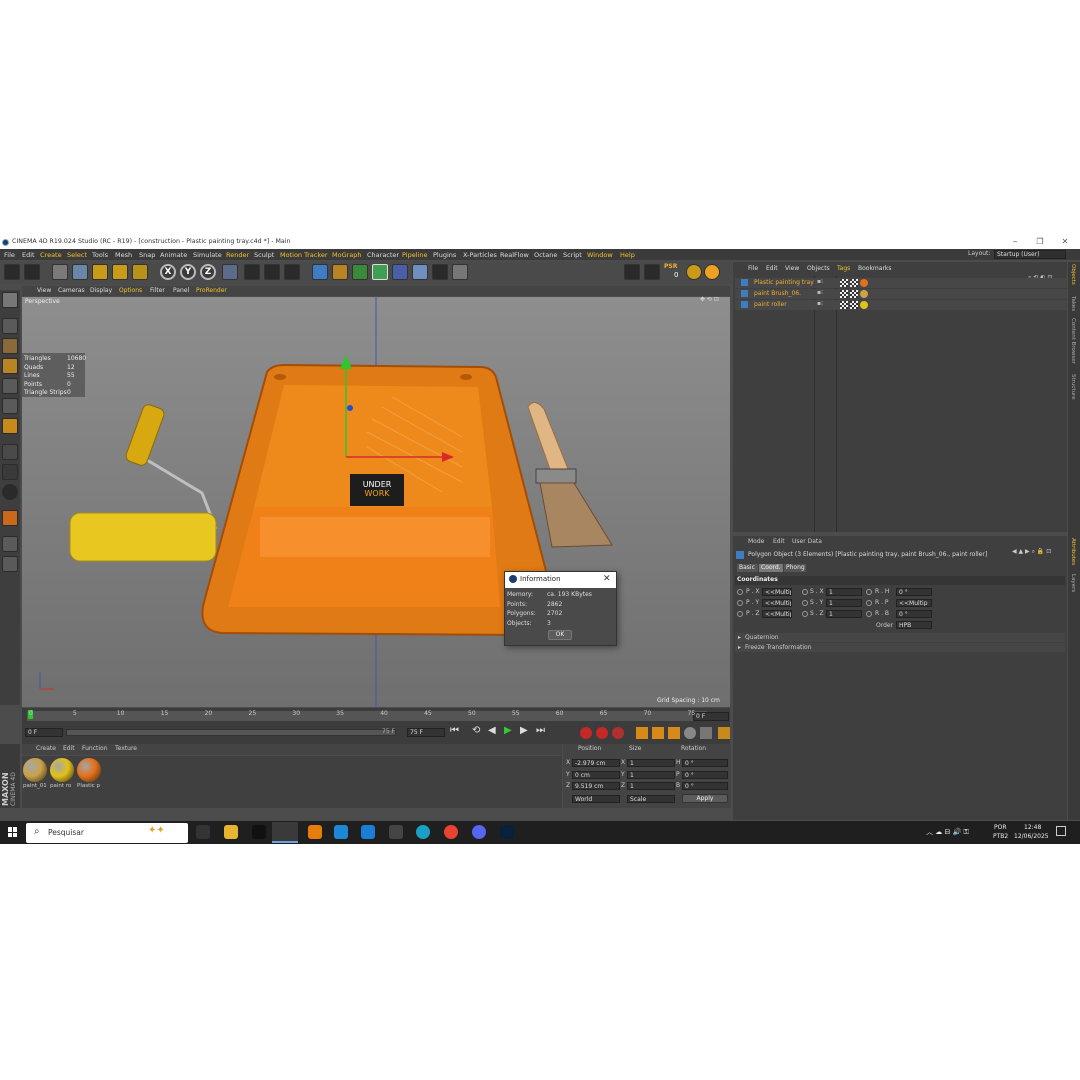 The width and height of the screenshot is (1080, 1080). What do you see at coordinates (207, 255) in the screenshot?
I see `menu-simulate: Simulate` at bounding box center [207, 255].